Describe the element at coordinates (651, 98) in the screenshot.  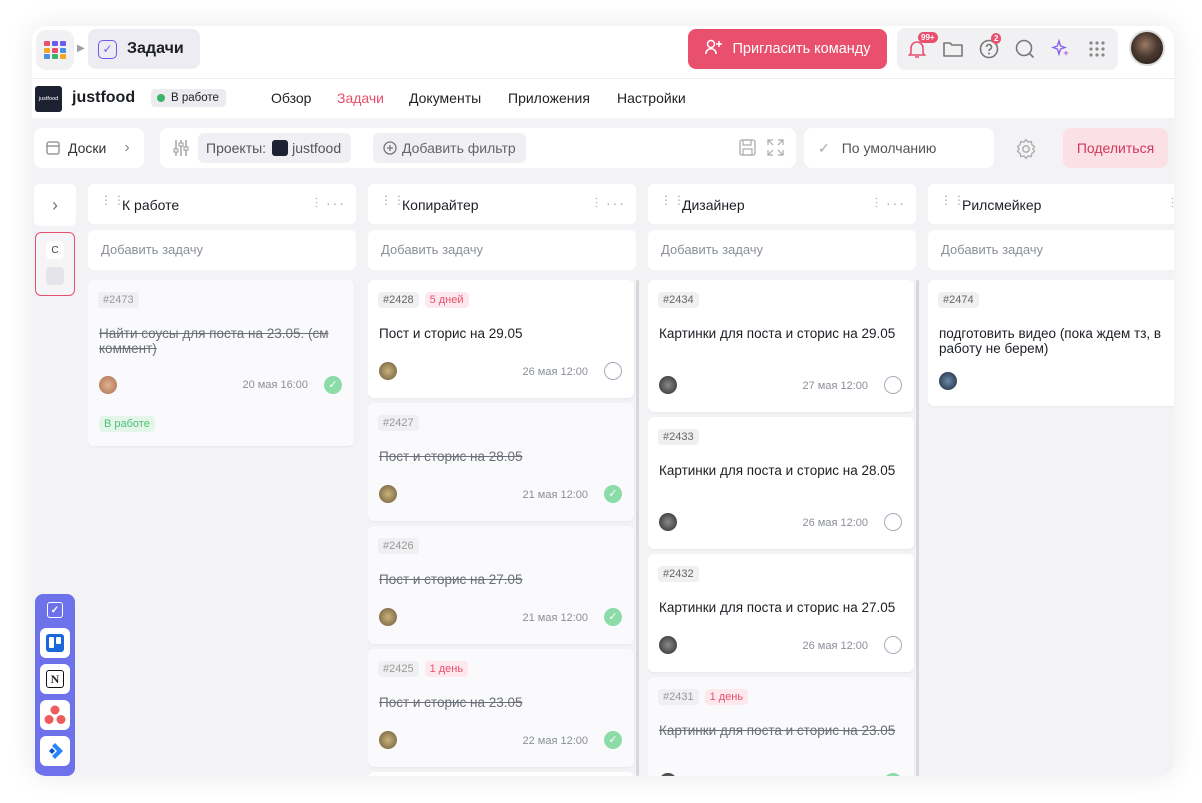
I see `tab-settings: Настройки` at that location.